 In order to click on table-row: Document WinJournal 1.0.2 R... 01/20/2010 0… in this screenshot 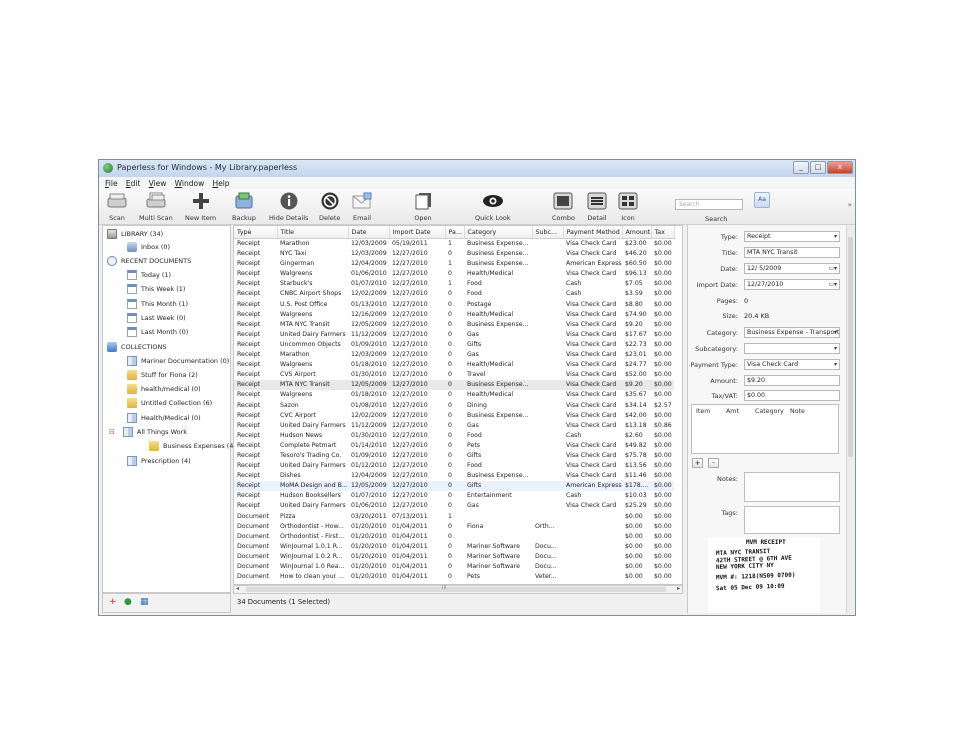, I will do `click(454, 557)`.